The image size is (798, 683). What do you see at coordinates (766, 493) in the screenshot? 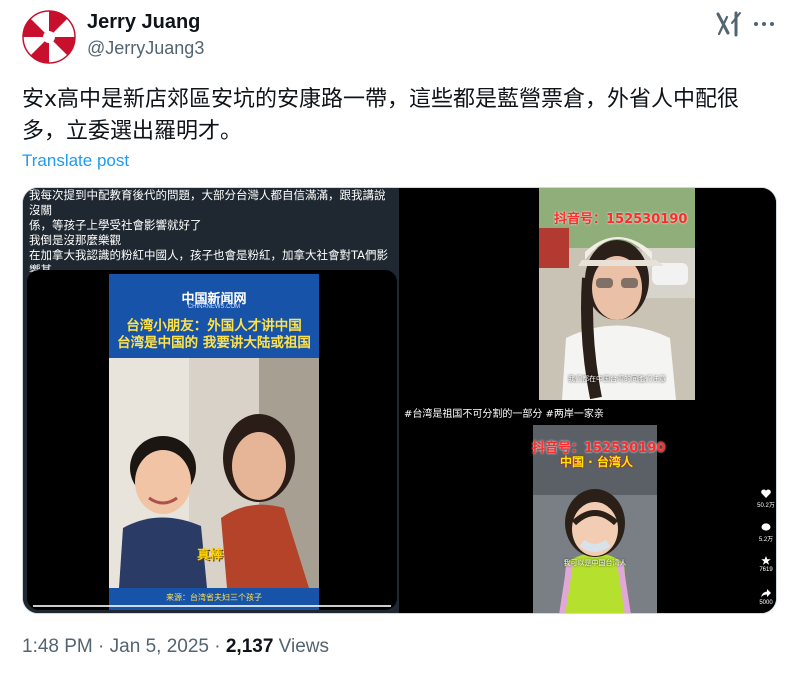
I see `heart-icon` at bounding box center [766, 493].